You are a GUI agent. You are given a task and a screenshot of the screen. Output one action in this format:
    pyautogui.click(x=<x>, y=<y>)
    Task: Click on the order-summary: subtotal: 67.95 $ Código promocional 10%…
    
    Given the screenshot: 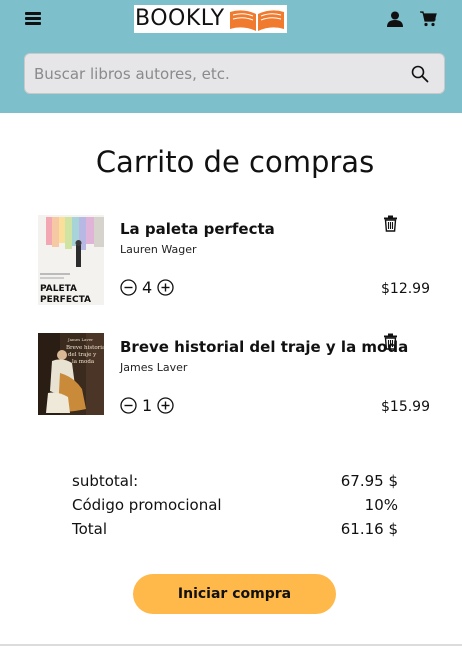 What is the action you would take?
    pyautogui.click(x=235, y=508)
    